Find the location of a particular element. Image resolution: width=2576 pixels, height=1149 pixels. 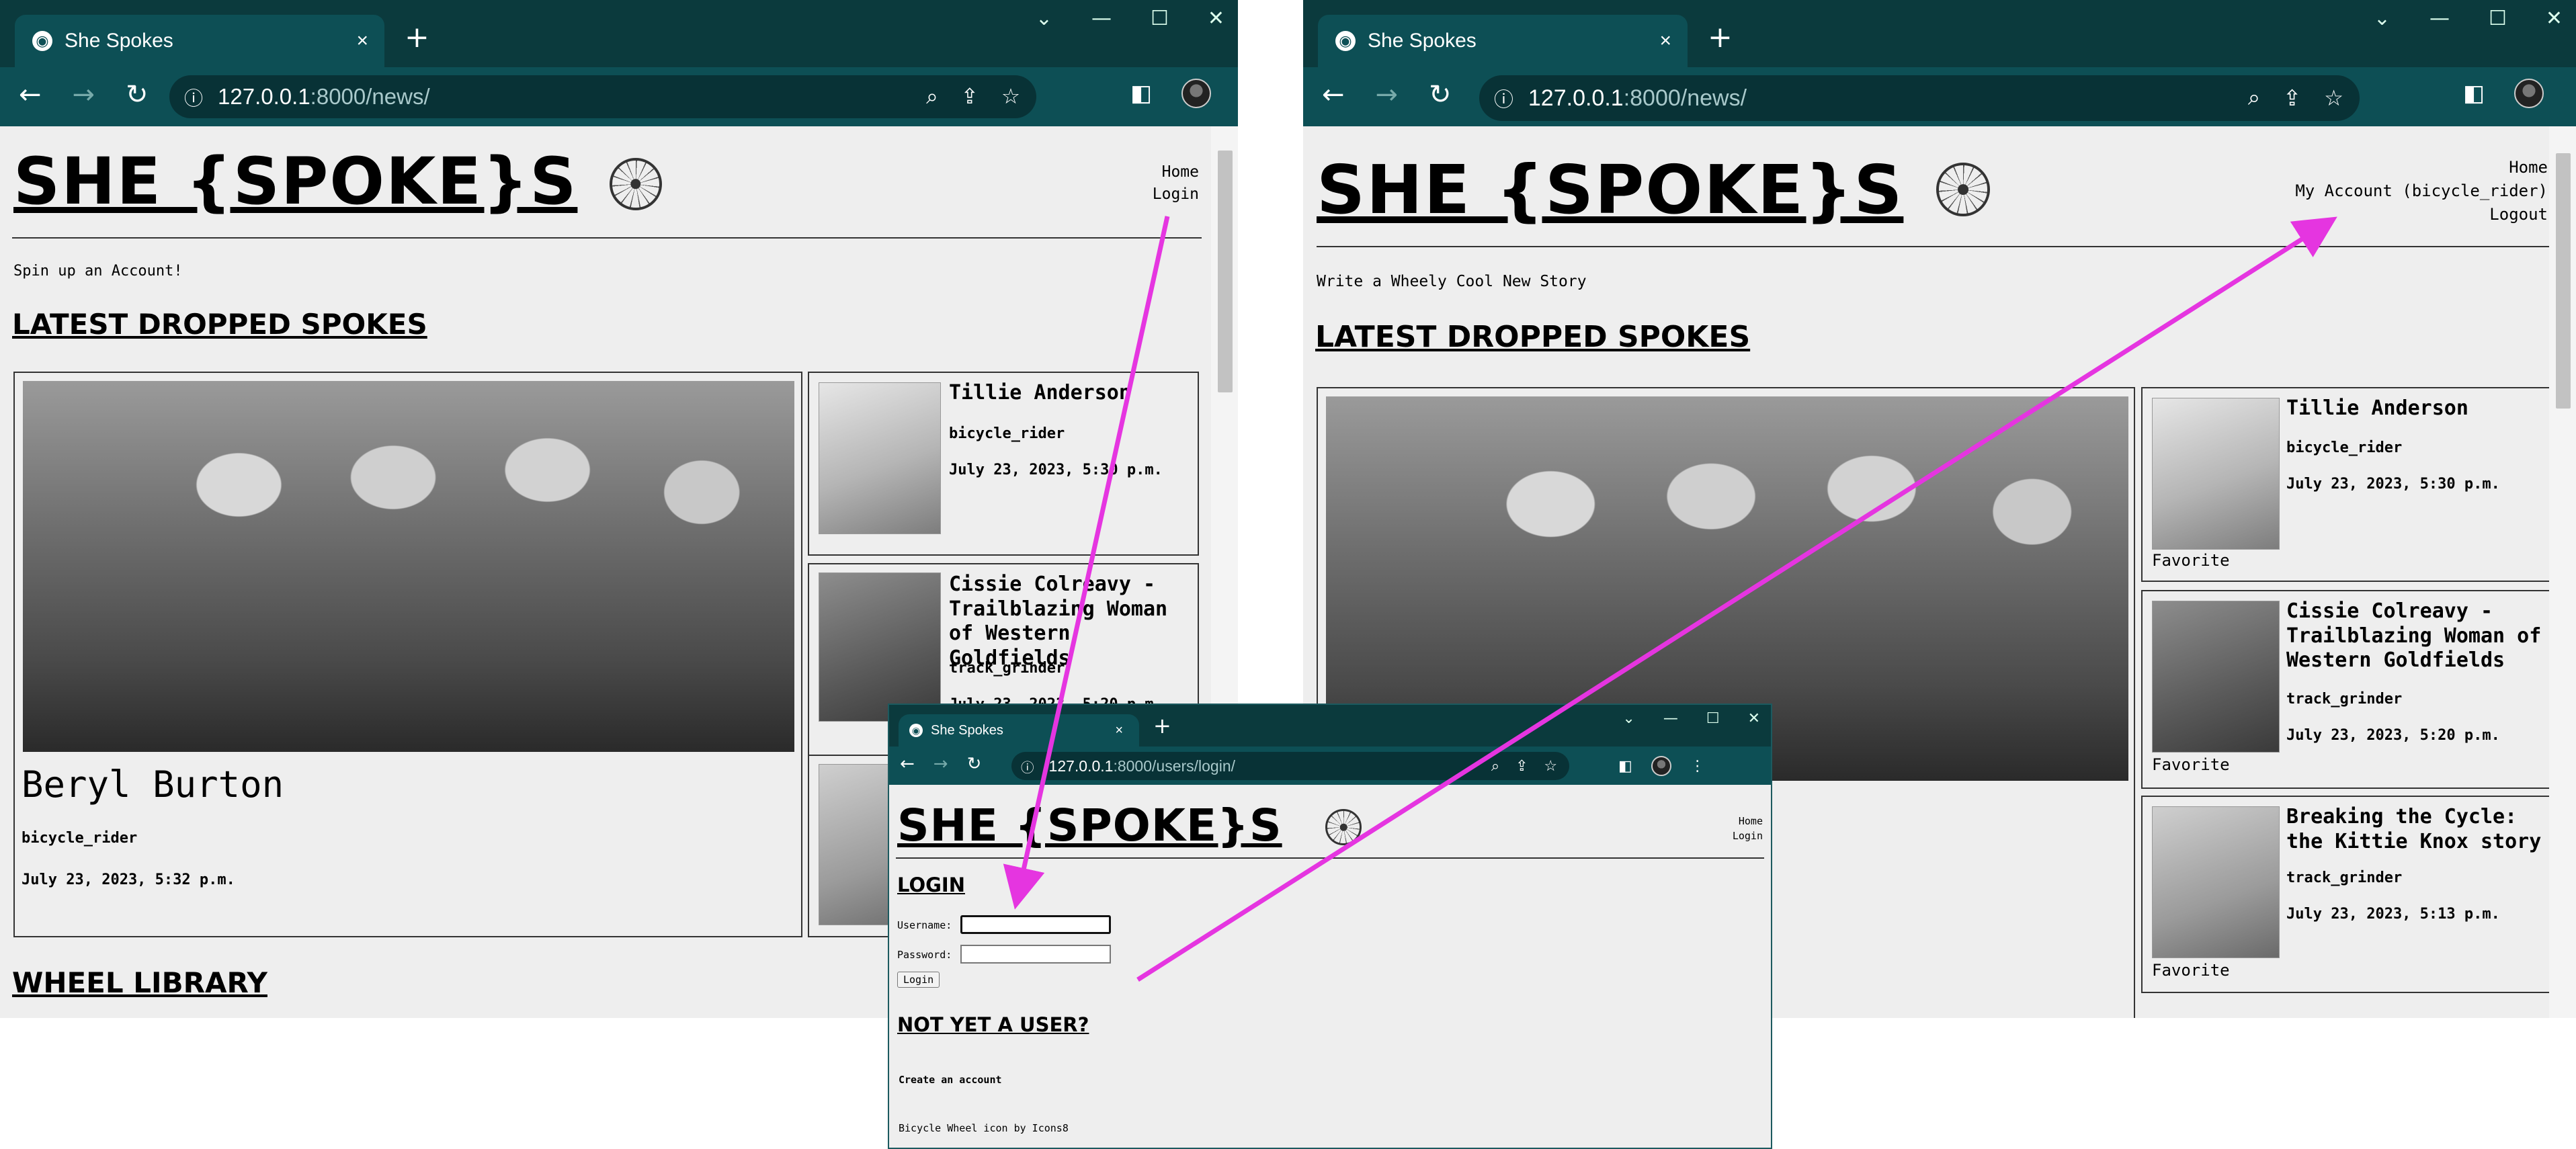

tab-title: She Spokes is located at coordinates (967, 730).